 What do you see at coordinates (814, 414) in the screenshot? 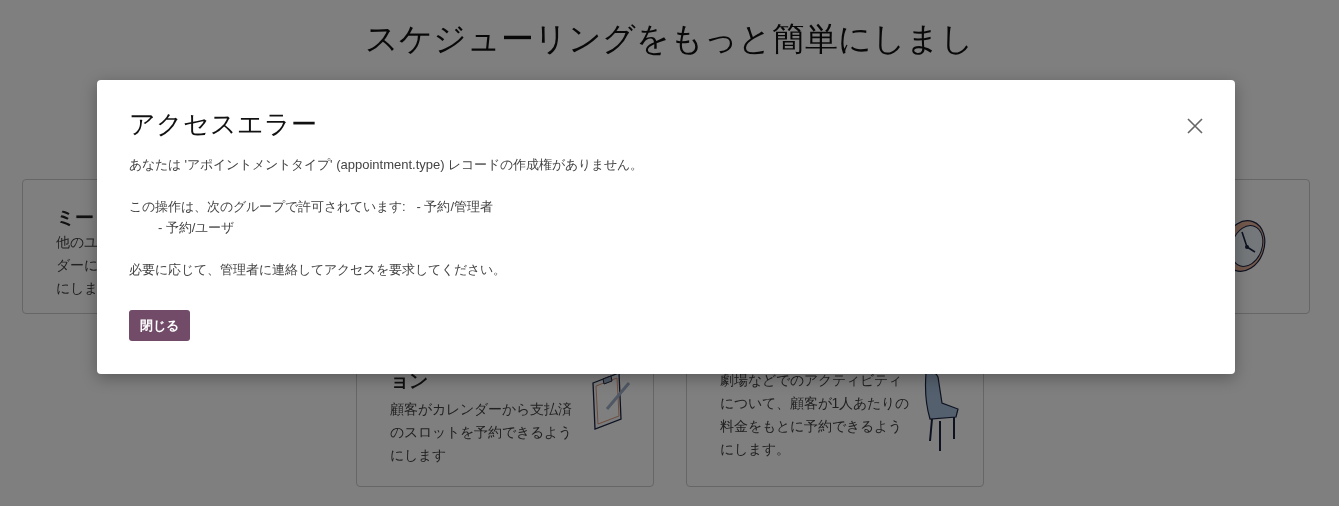
I see `card-description: 劇場などでのアクティビティについて、顧客が1人あたりの料金をもとに予約できるようにします。` at bounding box center [814, 414].